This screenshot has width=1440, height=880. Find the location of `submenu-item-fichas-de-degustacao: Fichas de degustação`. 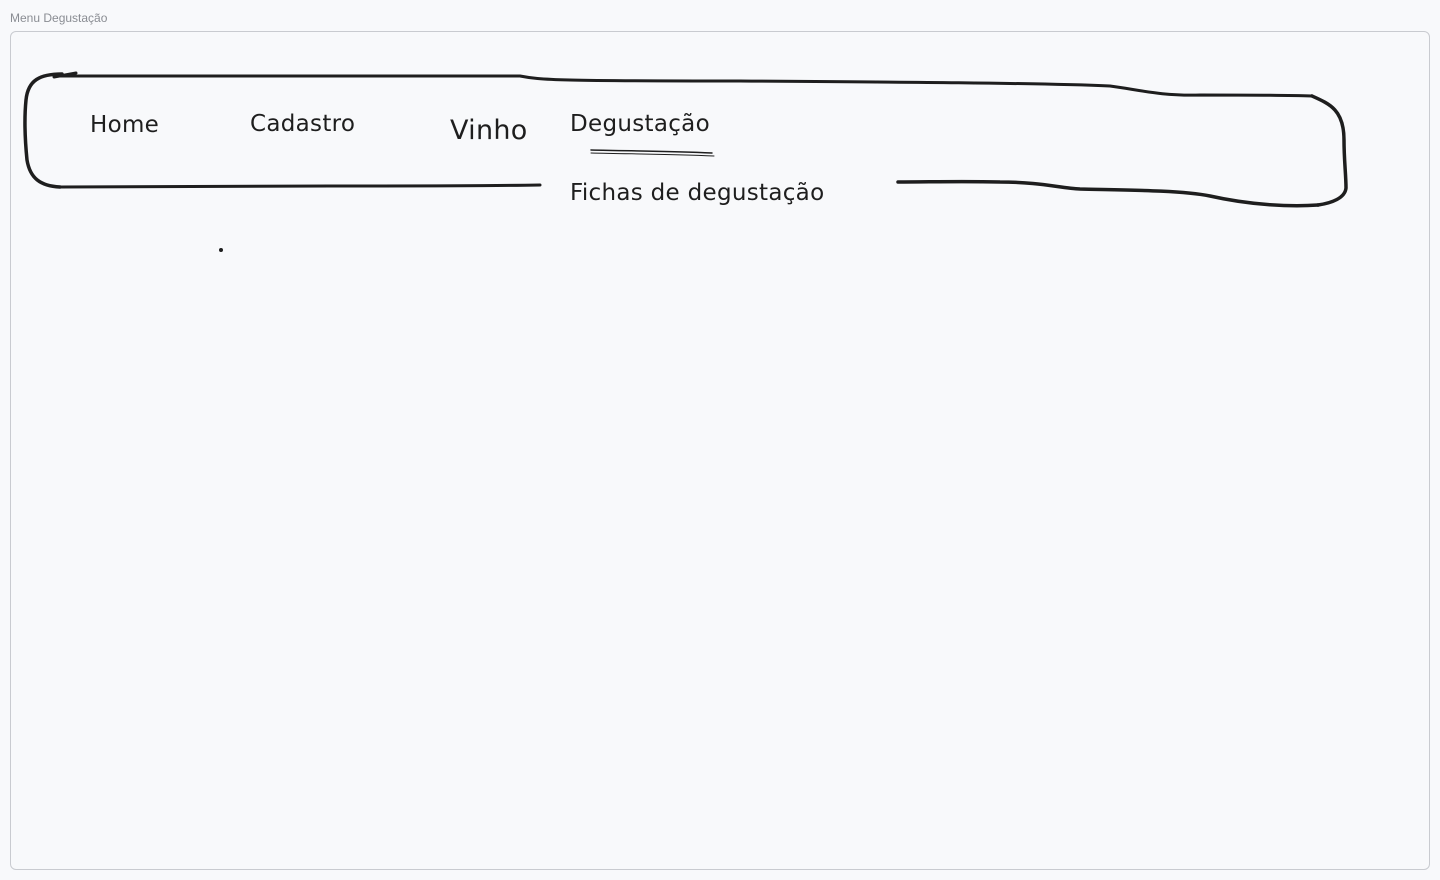

submenu-item-fichas-de-degustacao: Fichas de degustação is located at coordinates (697, 193).